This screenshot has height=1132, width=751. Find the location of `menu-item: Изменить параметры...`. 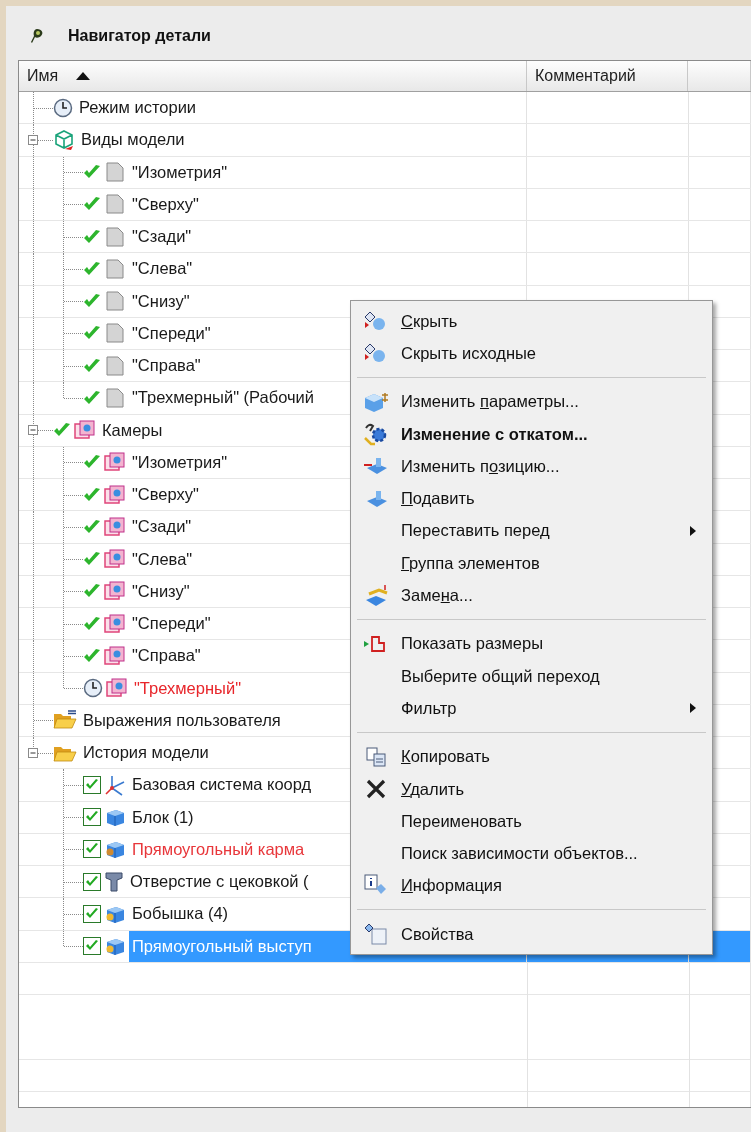

menu-item: Изменить параметры... is located at coordinates (531, 401).